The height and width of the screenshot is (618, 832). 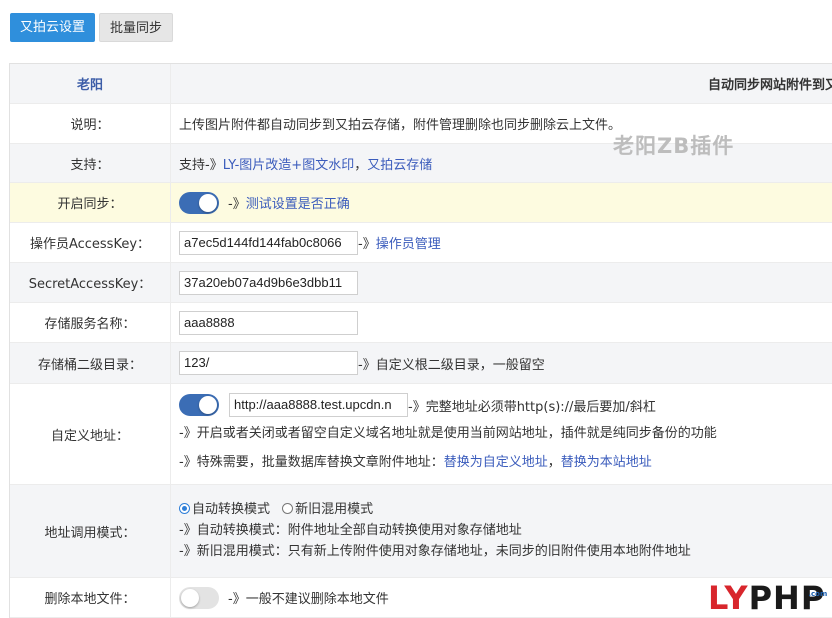 What do you see at coordinates (53, 27) in the screenshot?
I see `tab-upyun-settings: 又拍云设置` at bounding box center [53, 27].